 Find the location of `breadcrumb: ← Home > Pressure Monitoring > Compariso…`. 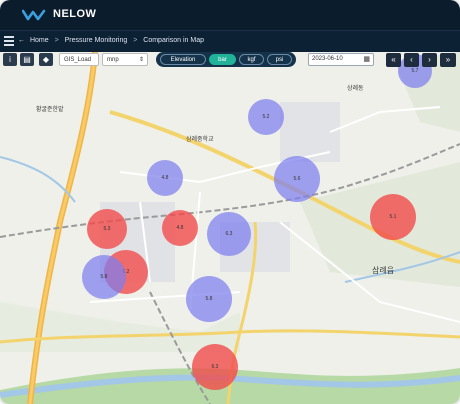

breadcrumb: ← Home > Pressure Monitoring > Compariso… is located at coordinates (111, 40).